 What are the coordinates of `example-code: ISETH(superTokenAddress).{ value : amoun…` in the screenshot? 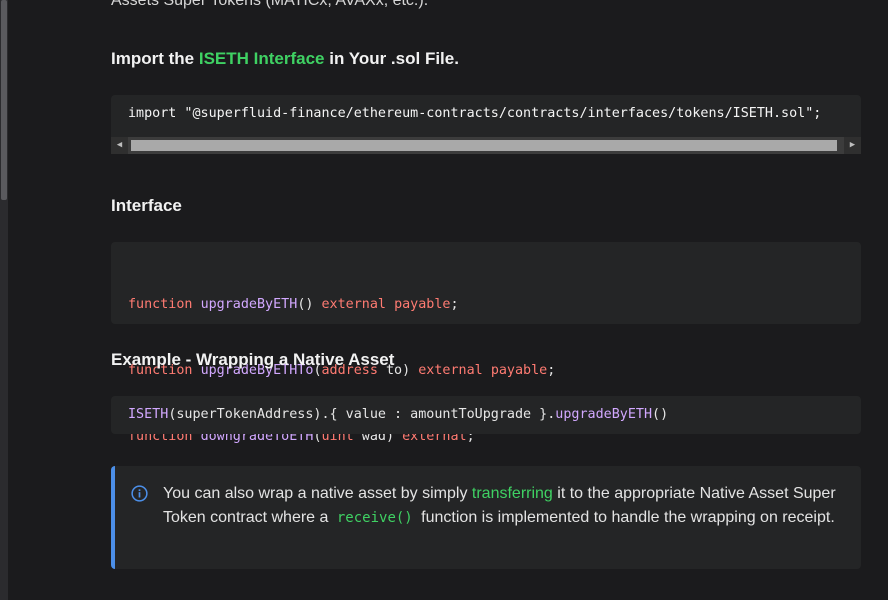 It's located at (398, 414).